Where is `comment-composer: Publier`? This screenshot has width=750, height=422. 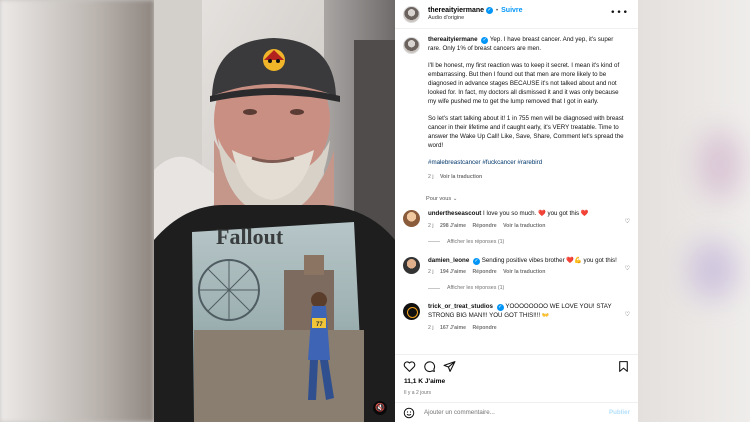 comment-composer: Publier is located at coordinates (516, 412).